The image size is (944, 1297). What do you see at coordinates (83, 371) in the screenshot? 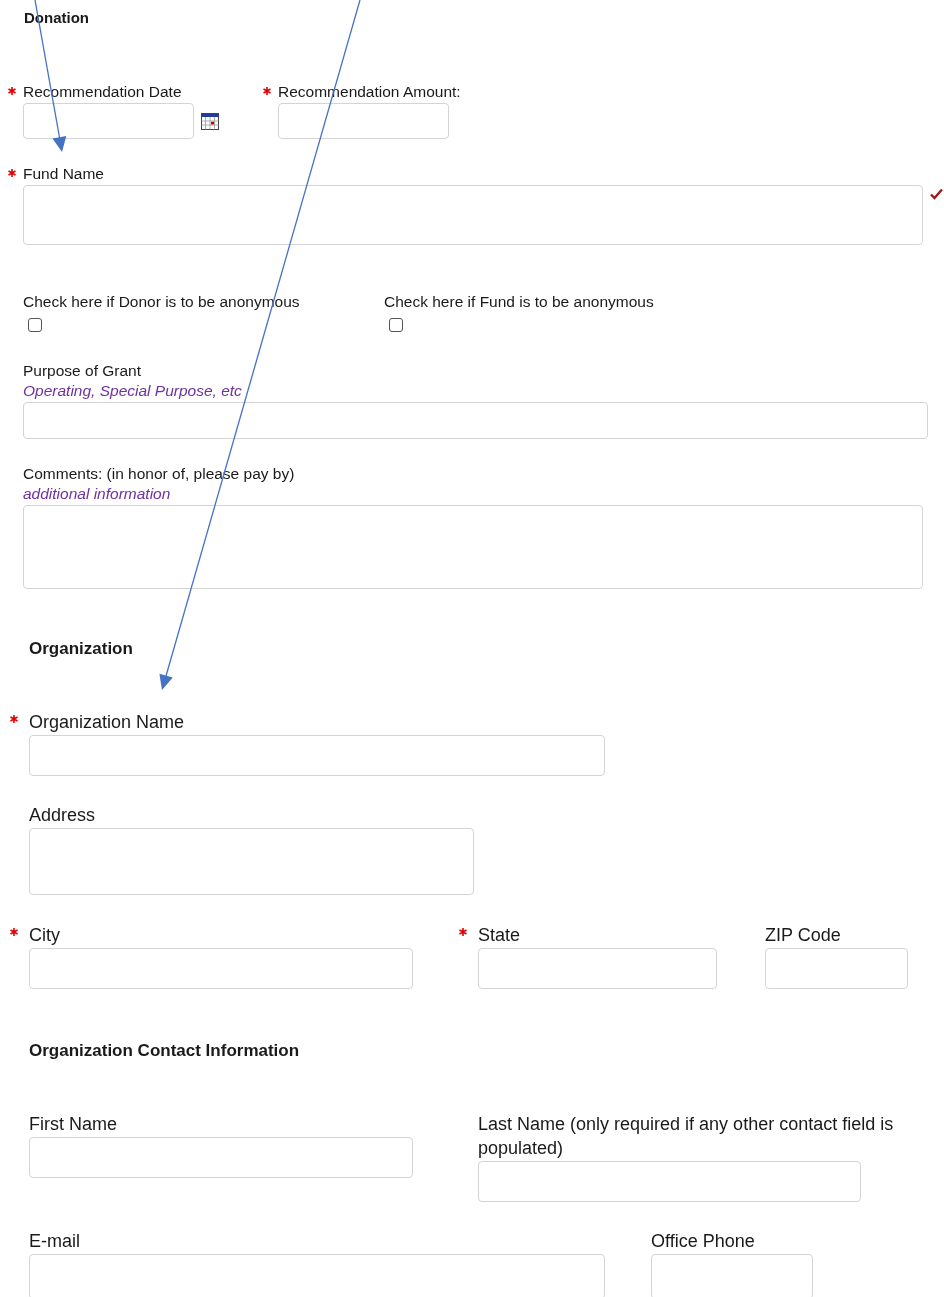
I see `field-label: Purpose of Grant` at bounding box center [83, 371].